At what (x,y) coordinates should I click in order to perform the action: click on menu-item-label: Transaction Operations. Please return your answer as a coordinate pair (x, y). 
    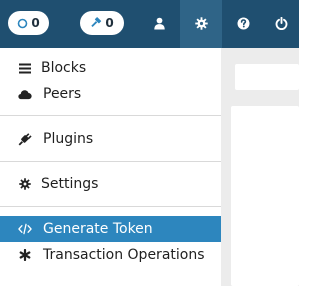
    Looking at the image, I should click on (124, 255).